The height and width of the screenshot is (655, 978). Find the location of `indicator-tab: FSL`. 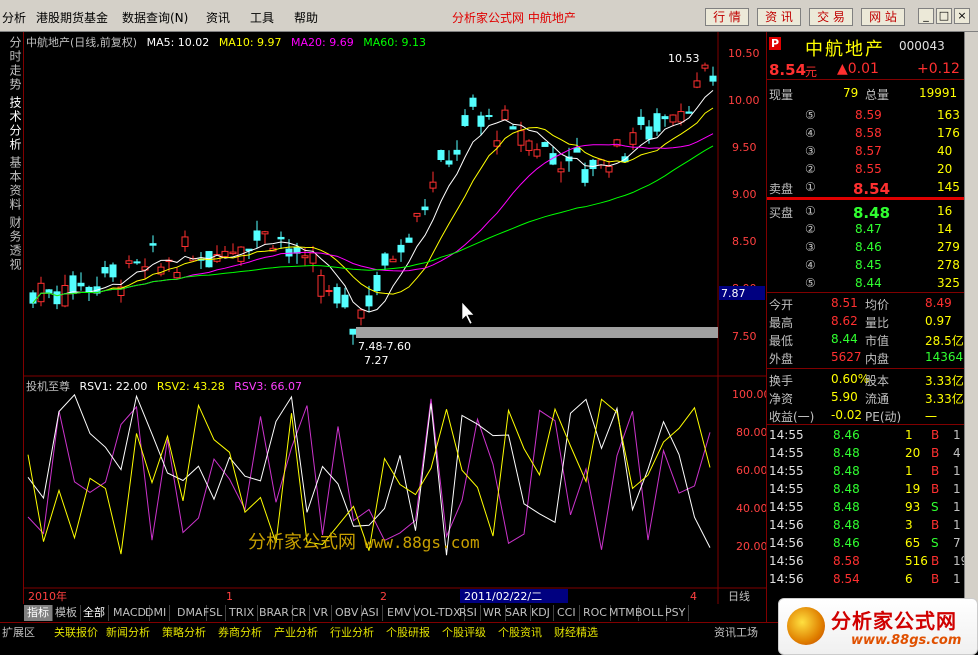

indicator-tab: FSL is located at coordinates (213, 613).